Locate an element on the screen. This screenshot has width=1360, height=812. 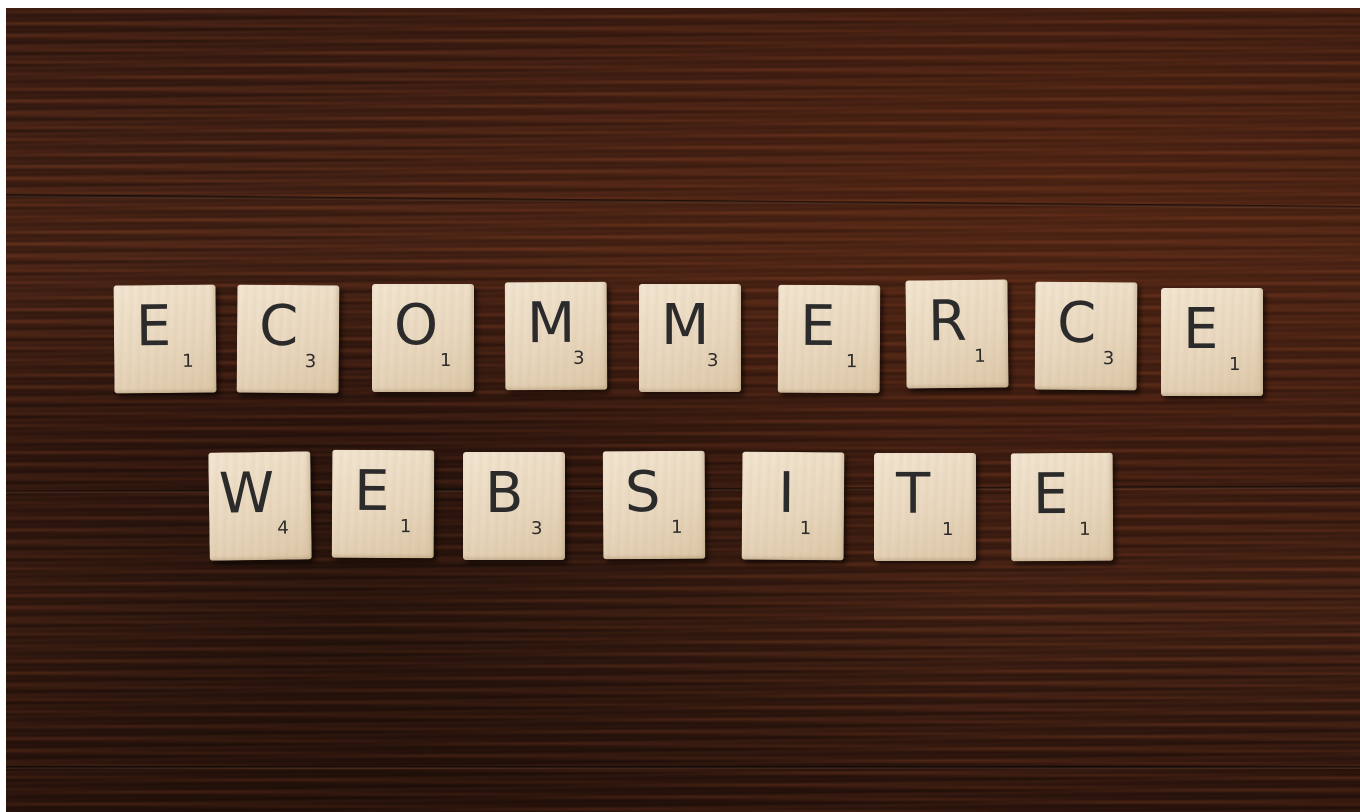
plank-seam-lower is located at coordinates (683, 767).